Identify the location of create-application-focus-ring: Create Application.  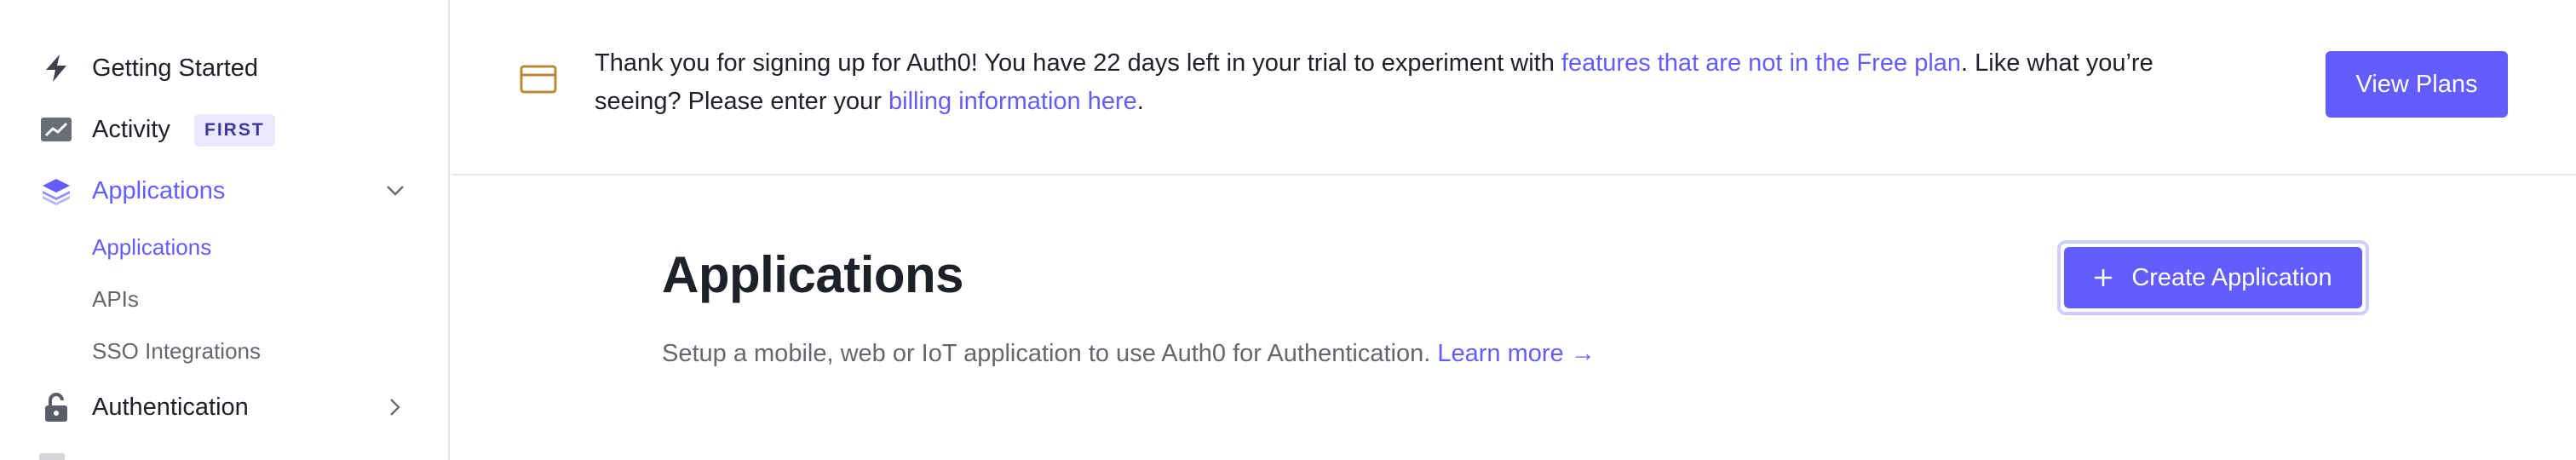
(2213, 278).